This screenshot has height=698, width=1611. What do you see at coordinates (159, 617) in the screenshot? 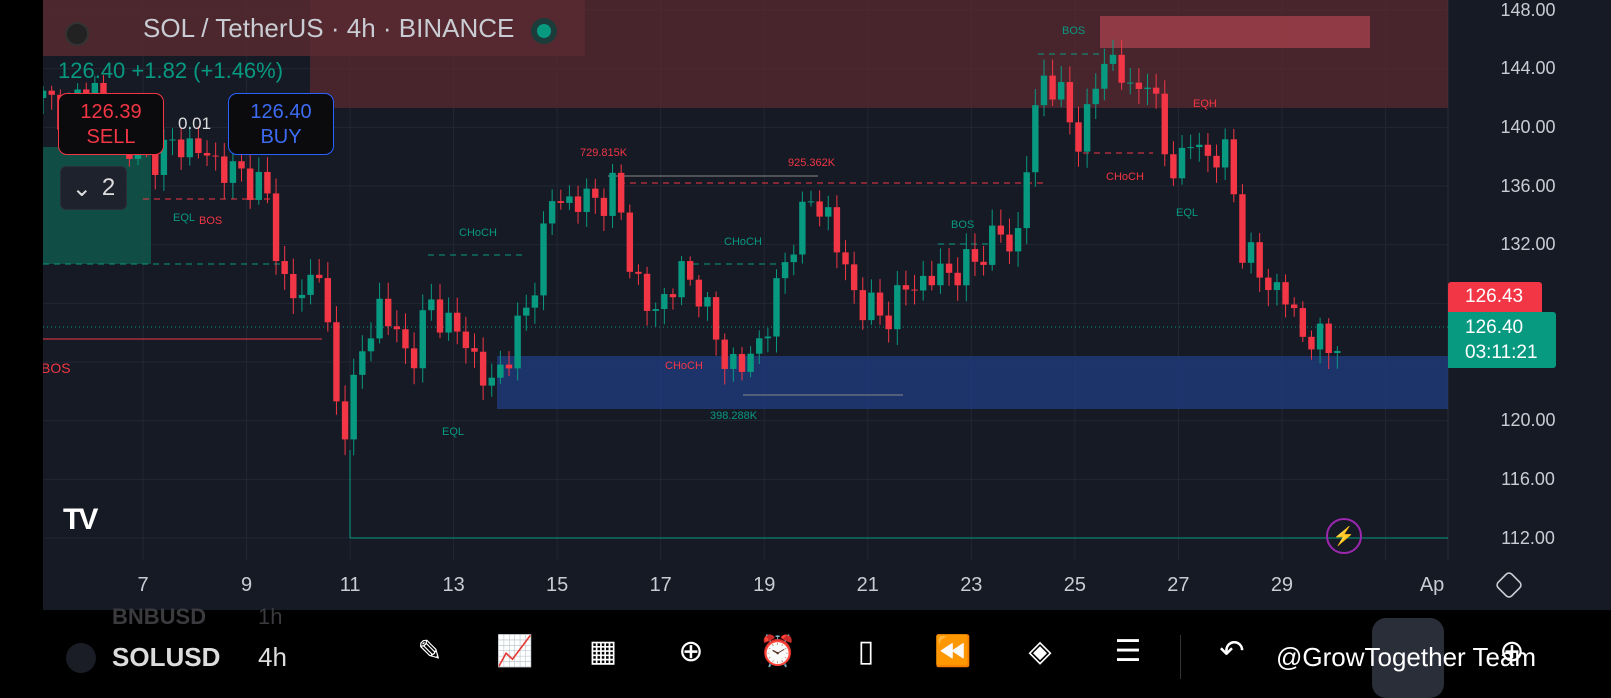
I see `prev-symbol: BNBUSD` at bounding box center [159, 617].